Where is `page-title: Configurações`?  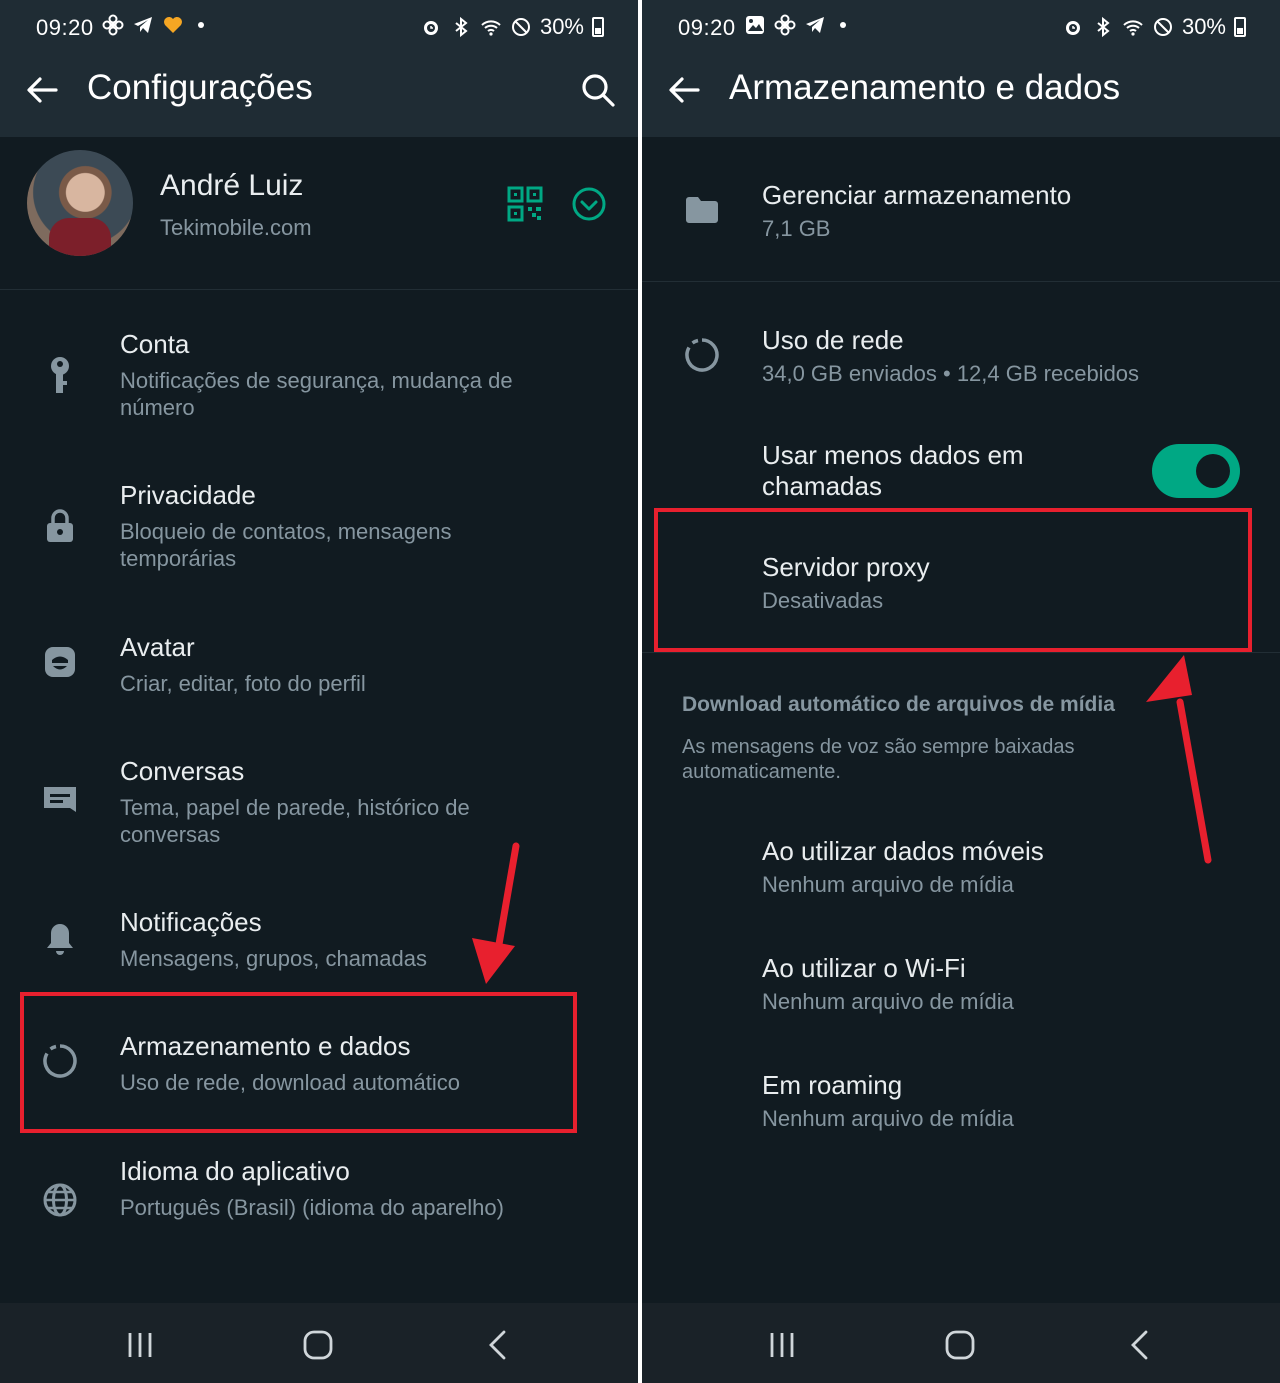
page-title: Configurações is located at coordinates (200, 87).